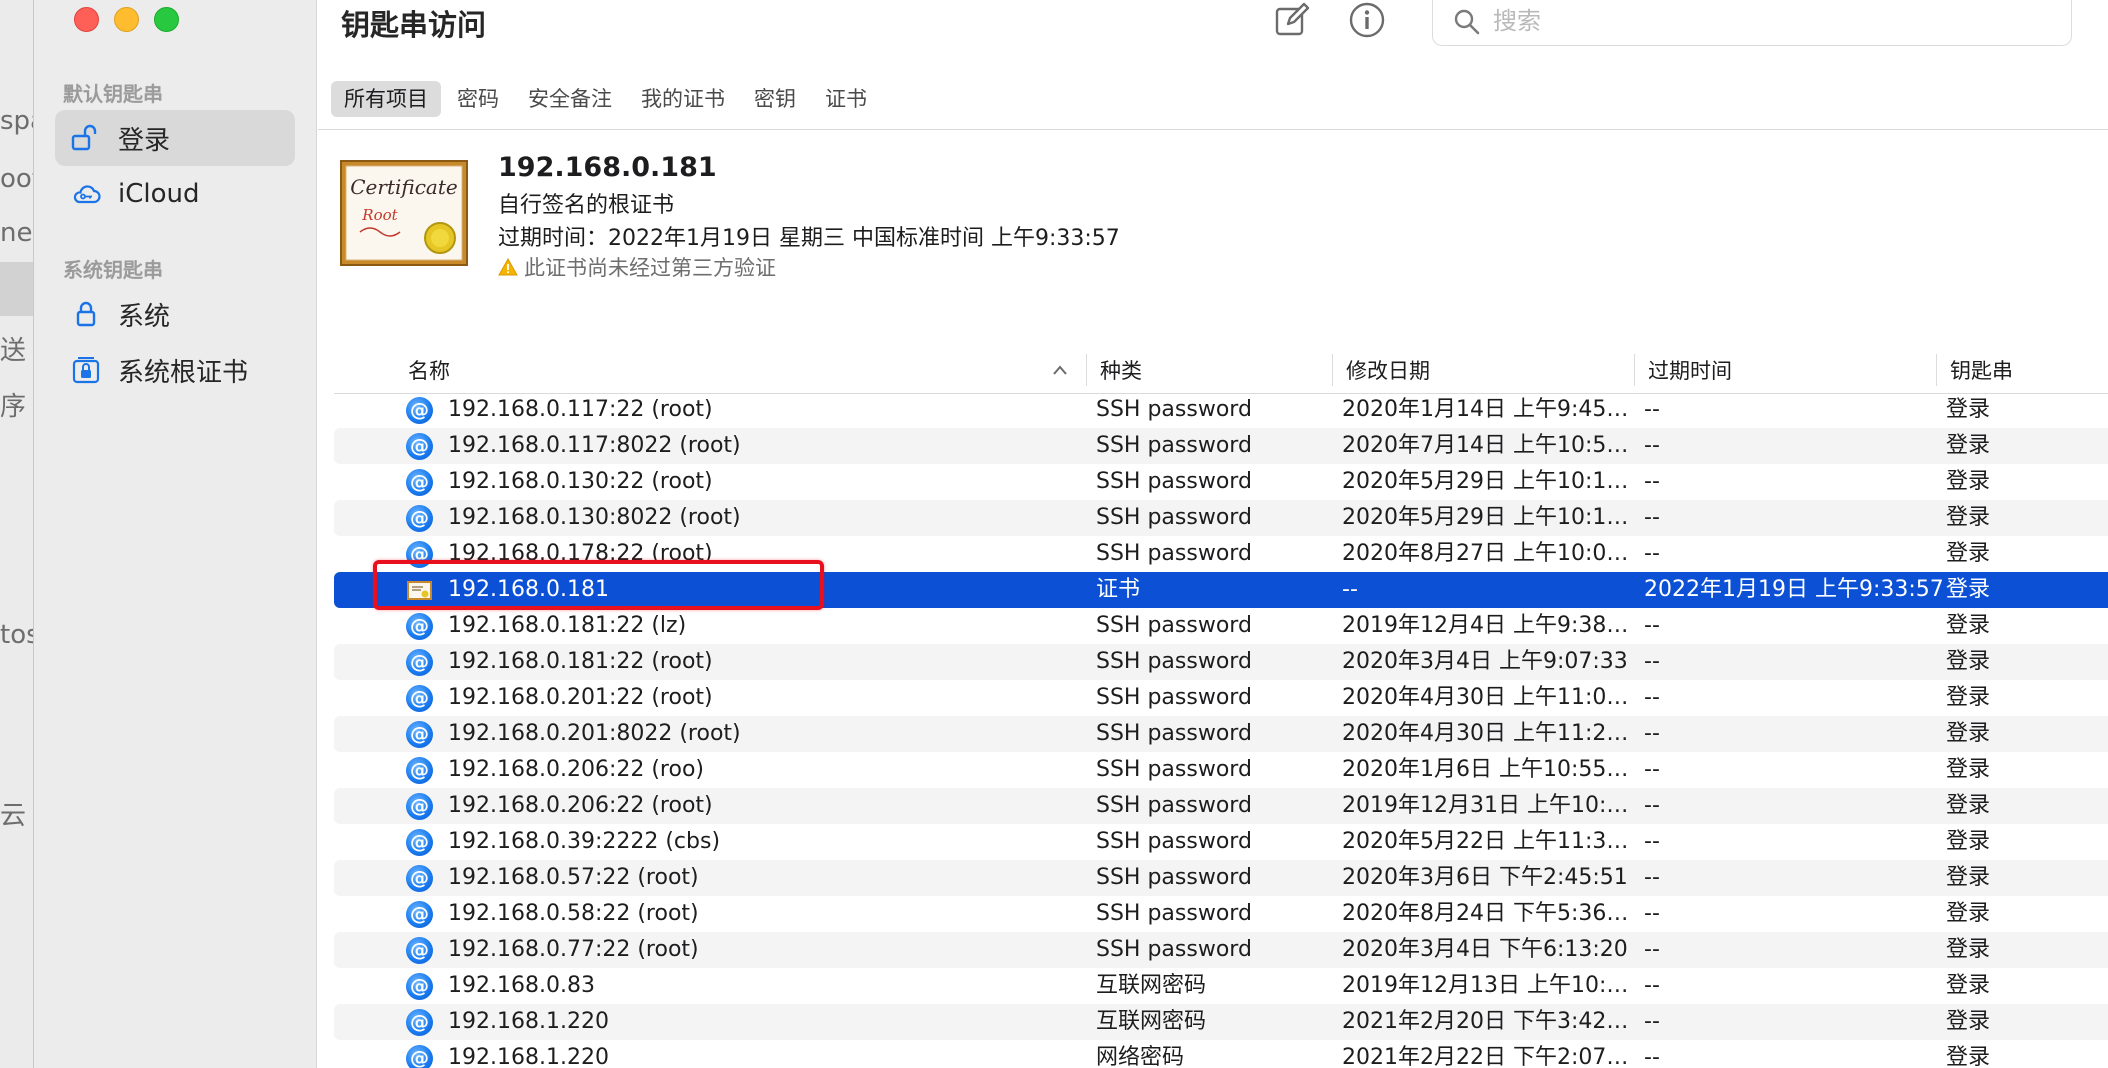 This screenshot has width=2108, height=1068. What do you see at coordinates (1060, 370) in the screenshot?
I see `chevron-up-icon` at bounding box center [1060, 370].